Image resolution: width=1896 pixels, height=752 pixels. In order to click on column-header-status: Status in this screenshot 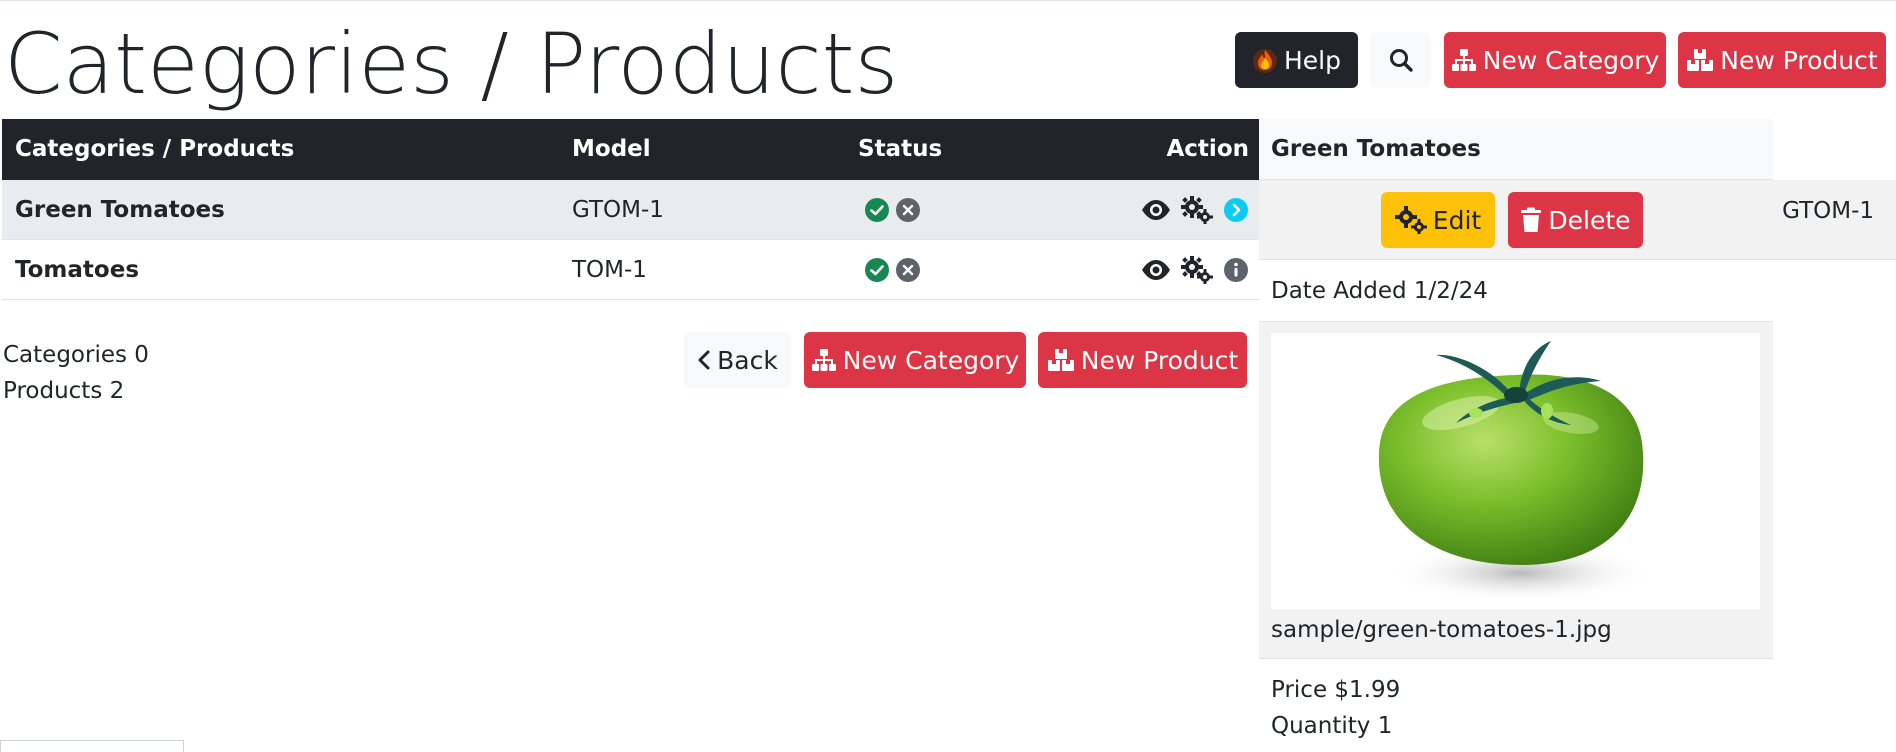, I will do `click(900, 149)`.